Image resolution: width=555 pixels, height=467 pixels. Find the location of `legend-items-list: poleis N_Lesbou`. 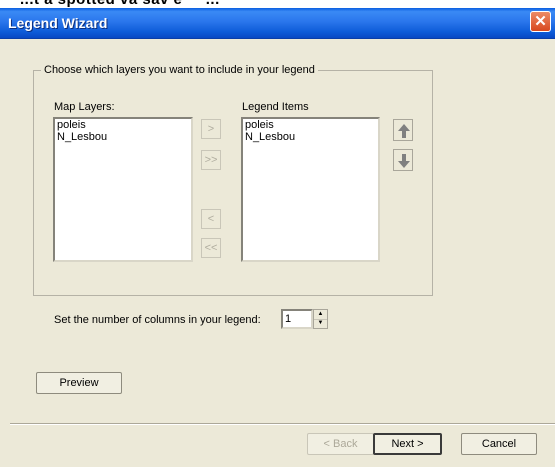

legend-items-list: poleis N_Lesbou is located at coordinates (310, 189).